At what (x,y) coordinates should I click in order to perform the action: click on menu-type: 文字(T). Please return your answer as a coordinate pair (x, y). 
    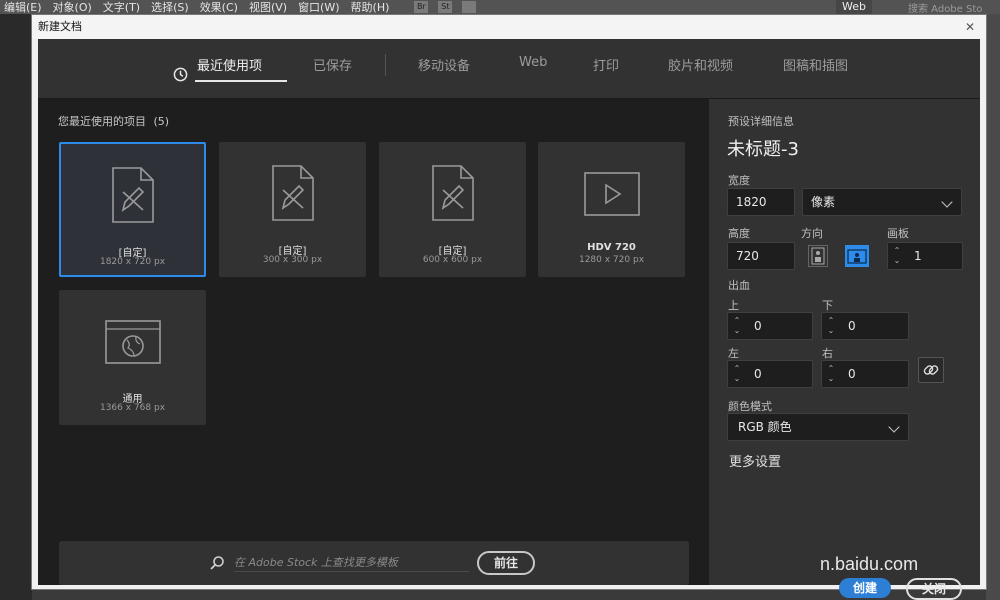
    Looking at the image, I should click on (123, 7).